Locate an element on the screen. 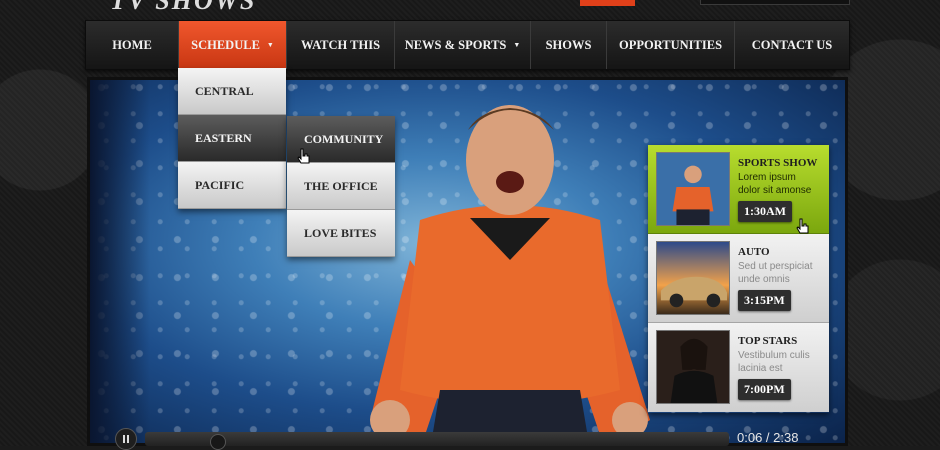  show-card-auto: AUTO Sed ut perspiciat unde omnis 3:15PM is located at coordinates (738, 278).